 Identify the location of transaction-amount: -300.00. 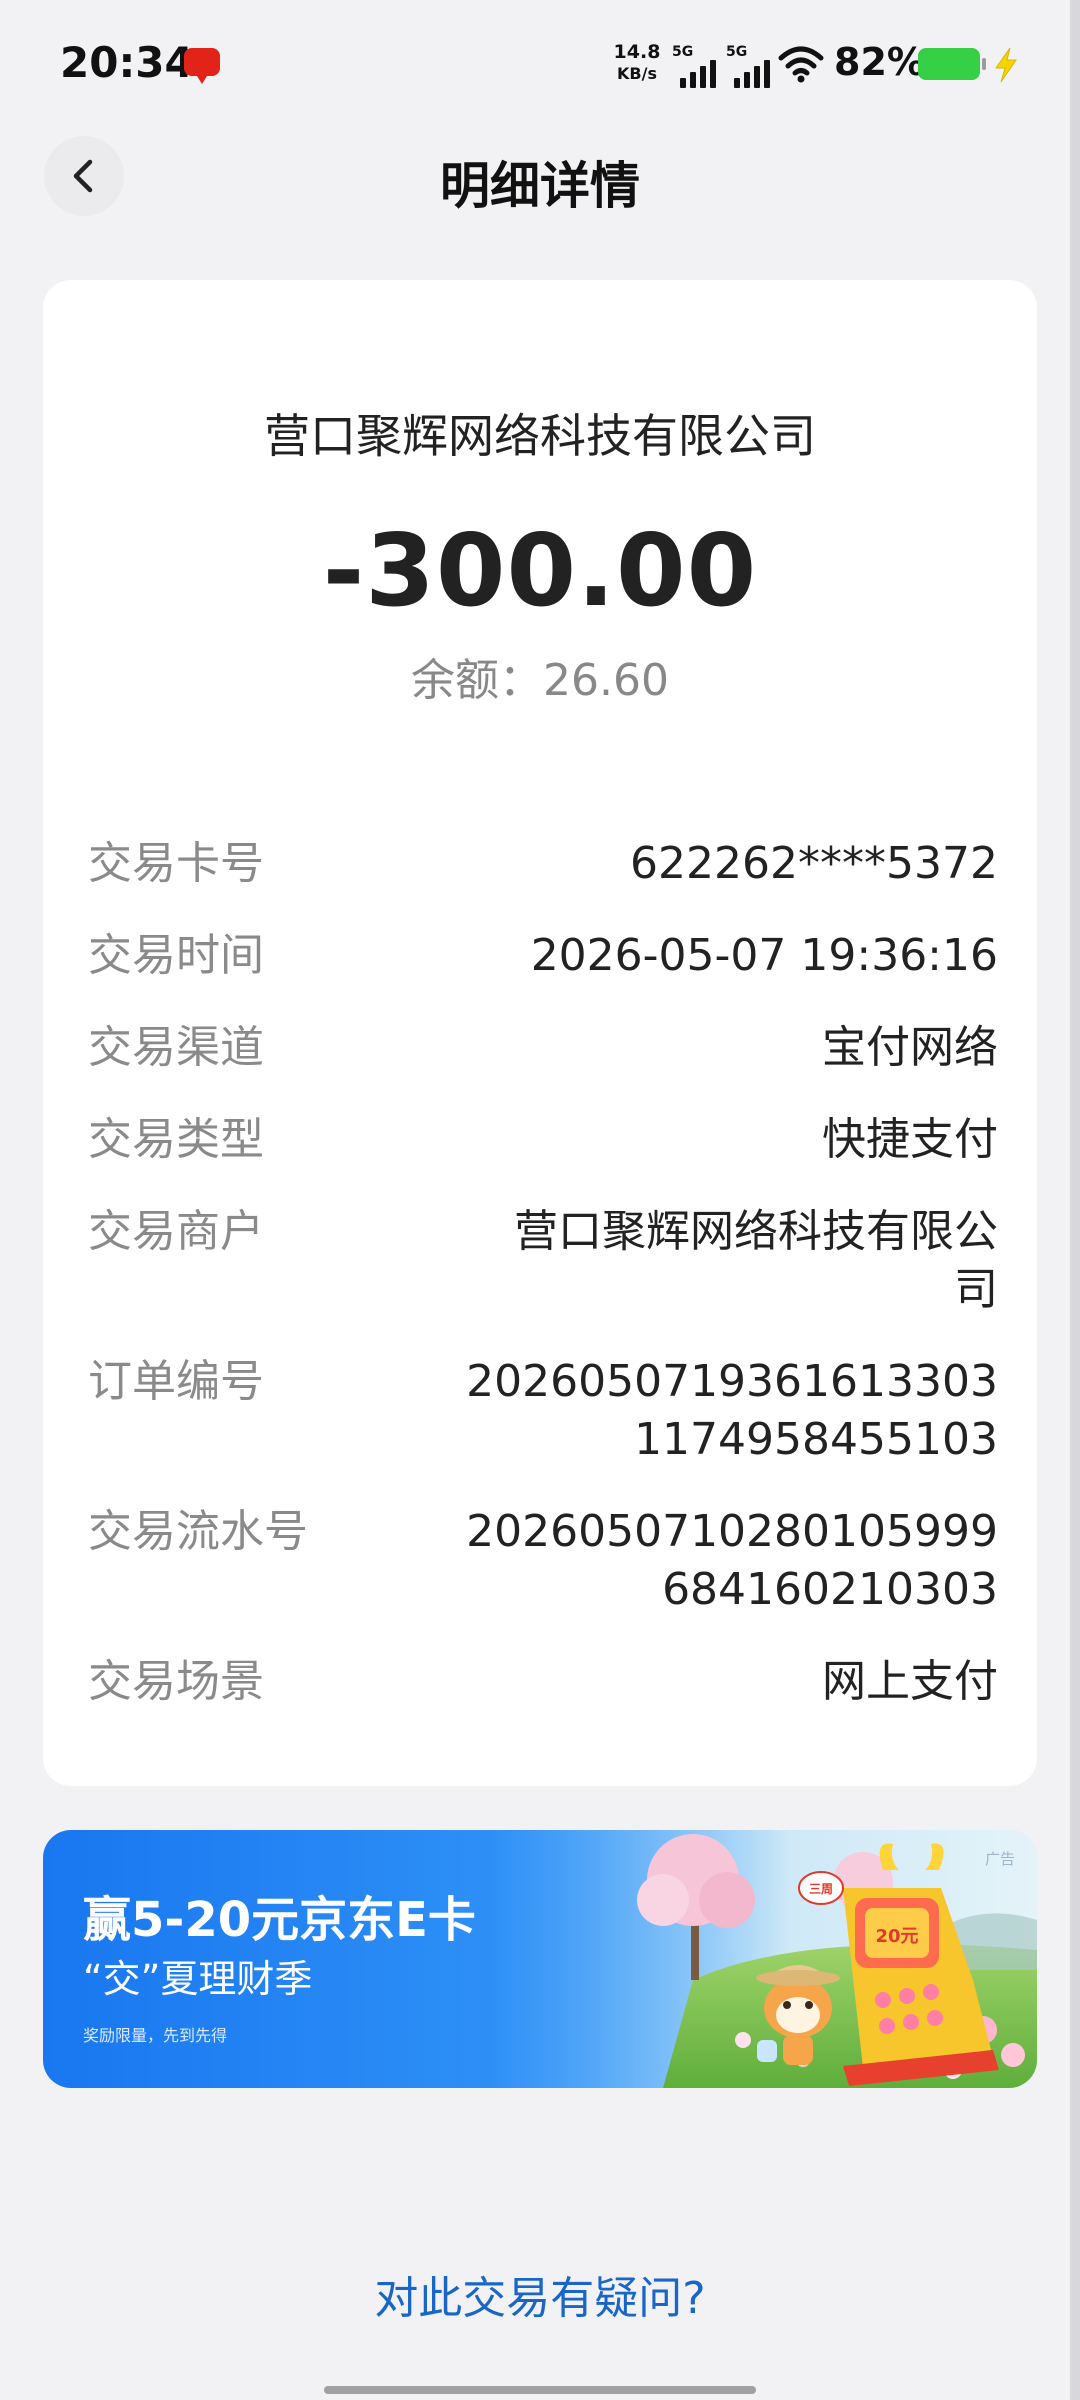
(540, 570).